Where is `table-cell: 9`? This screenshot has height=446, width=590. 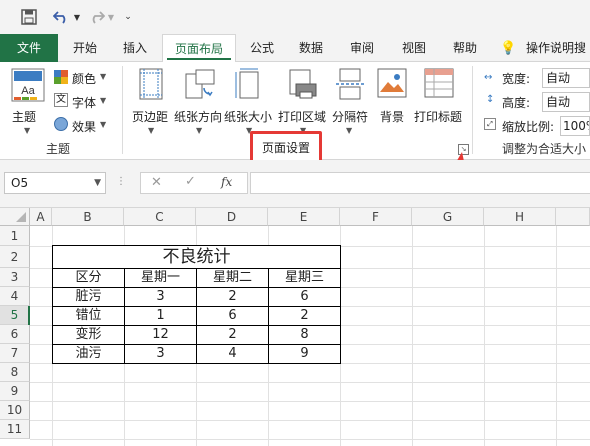 table-cell: 9 is located at coordinates (304, 353).